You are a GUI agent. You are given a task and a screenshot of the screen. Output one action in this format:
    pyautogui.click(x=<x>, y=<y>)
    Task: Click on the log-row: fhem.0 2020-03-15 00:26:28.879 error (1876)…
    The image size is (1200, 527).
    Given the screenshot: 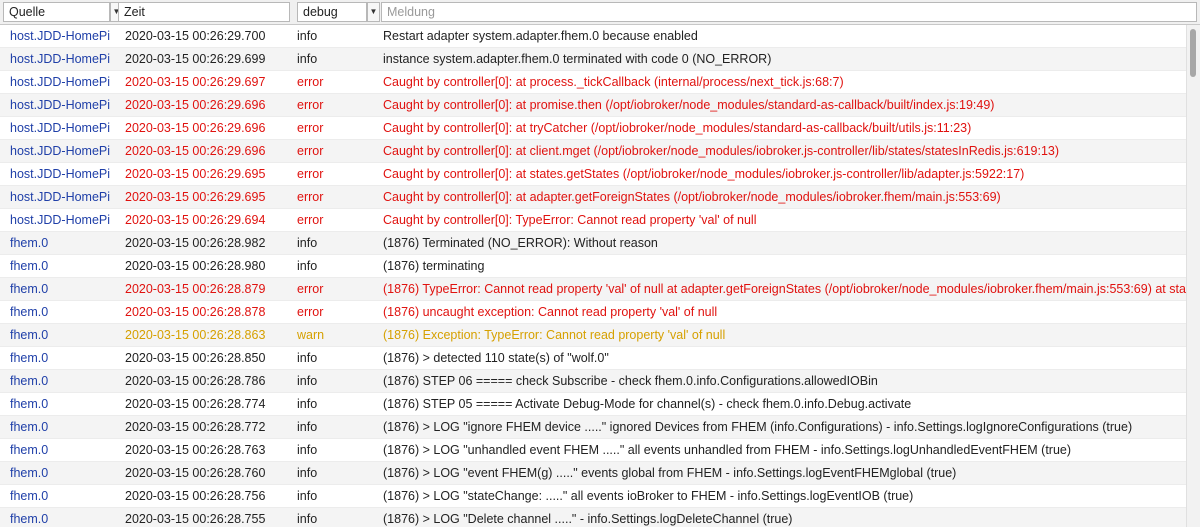 What is the action you would take?
    pyautogui.click(x=593, y=289)
    